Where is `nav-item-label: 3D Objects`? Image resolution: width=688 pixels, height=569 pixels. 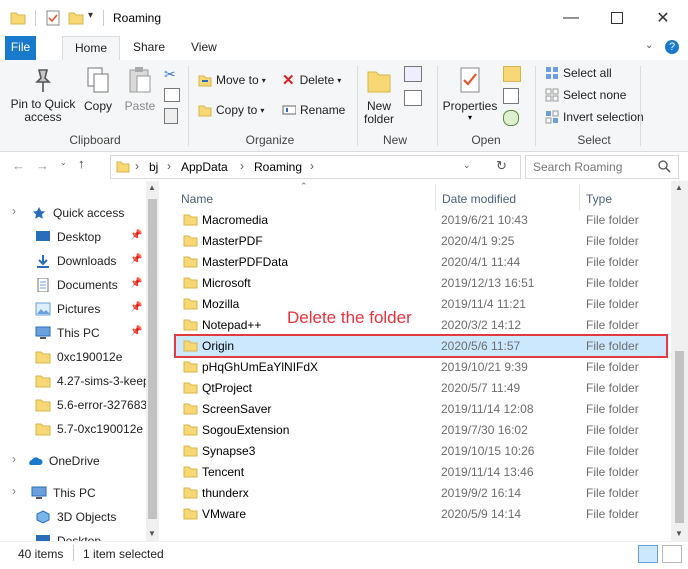
nav-item-label: 3D Objects is located at coordinates (87, 517).